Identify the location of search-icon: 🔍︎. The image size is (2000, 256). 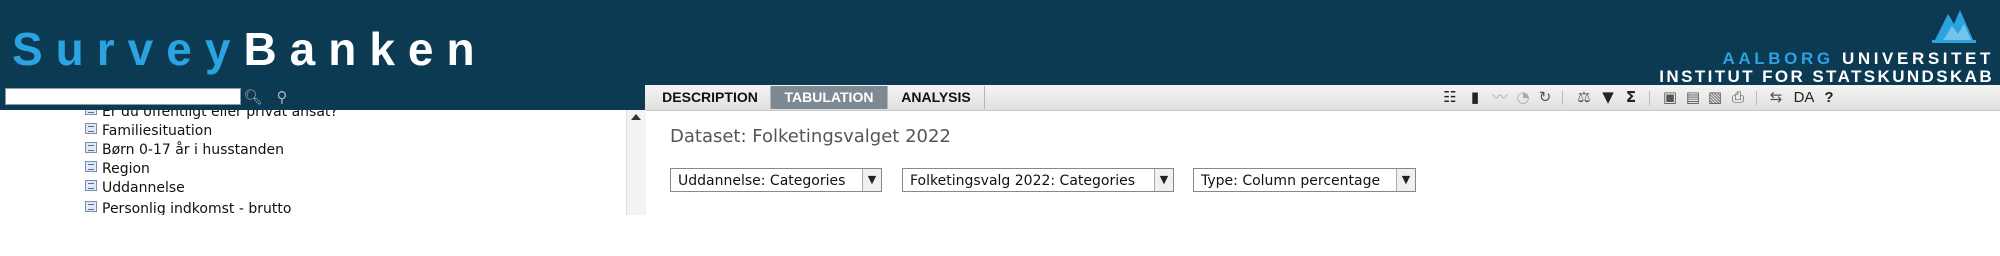
(253, 97).